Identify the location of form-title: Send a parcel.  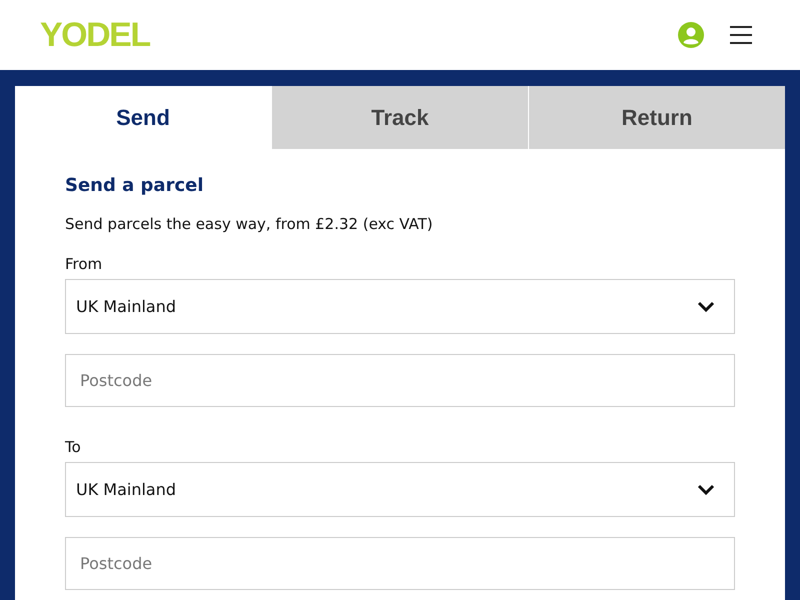
(135, 185).